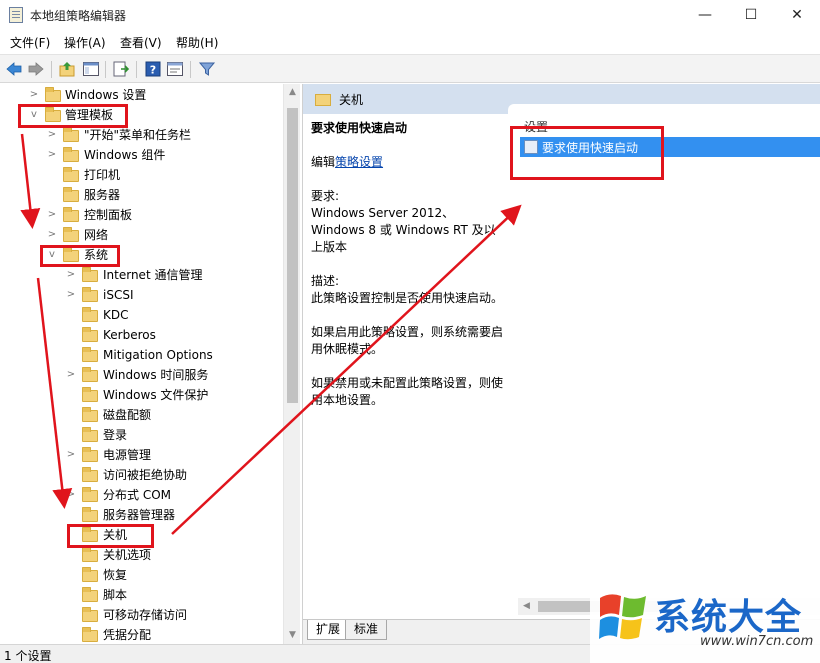 Image resolution: width=820 pixels, height=663 pixels. Describe the element at coordinates (121, 69) in the screenshot. I see `export-list-icon` at that location.